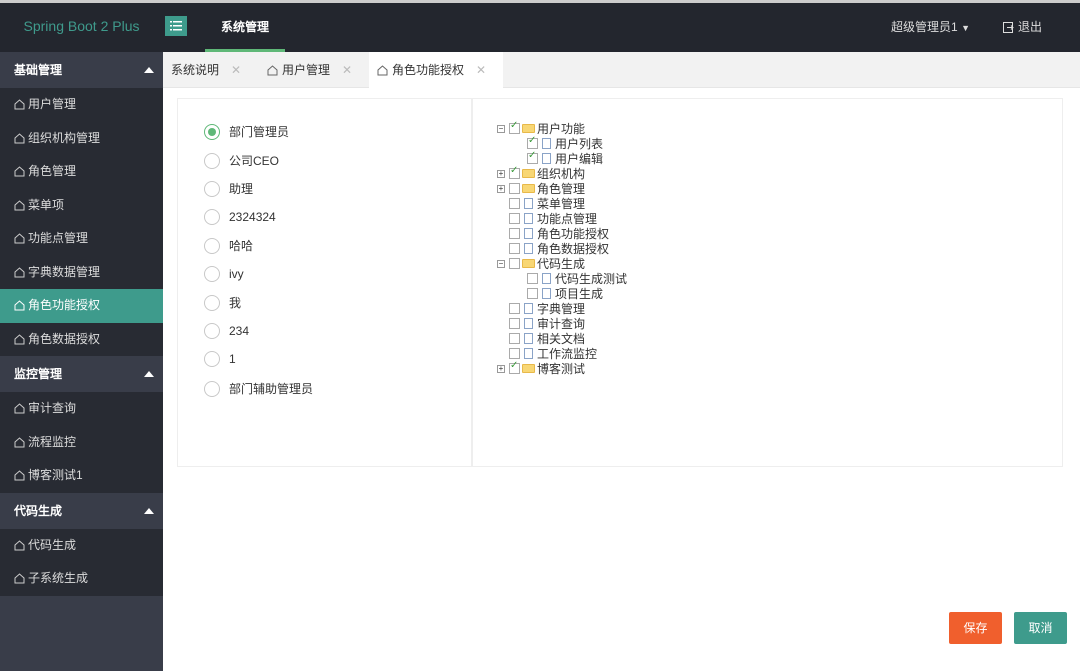 Image resolution: width=1080 pixels, height=671 pixels. What do you see at coordinates (562, 263) in the screenshot?
I see `tree-node: − 代码生成` at bounding box center [562, 263].